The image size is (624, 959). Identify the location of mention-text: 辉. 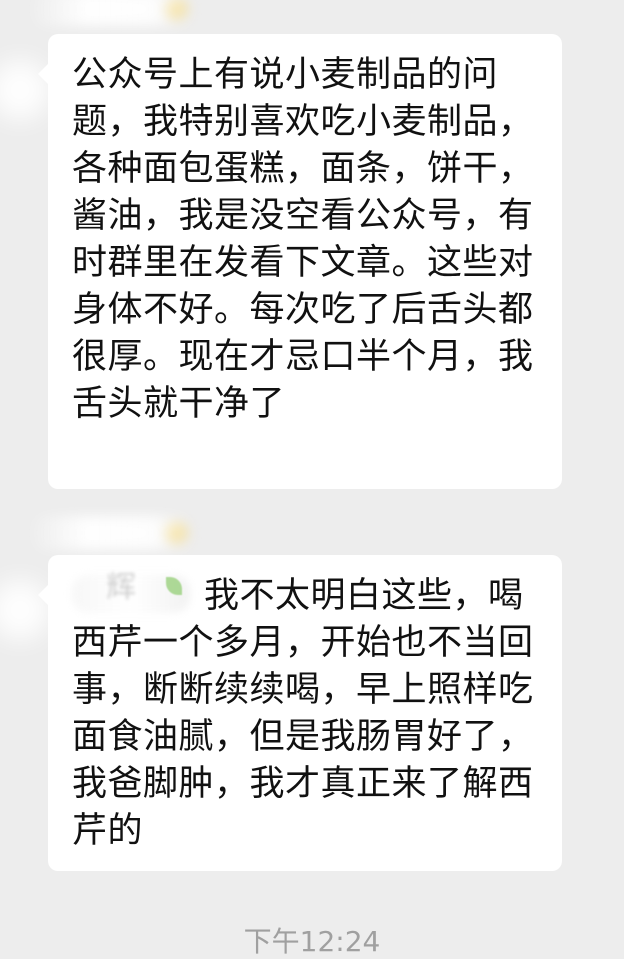
(121, 587).